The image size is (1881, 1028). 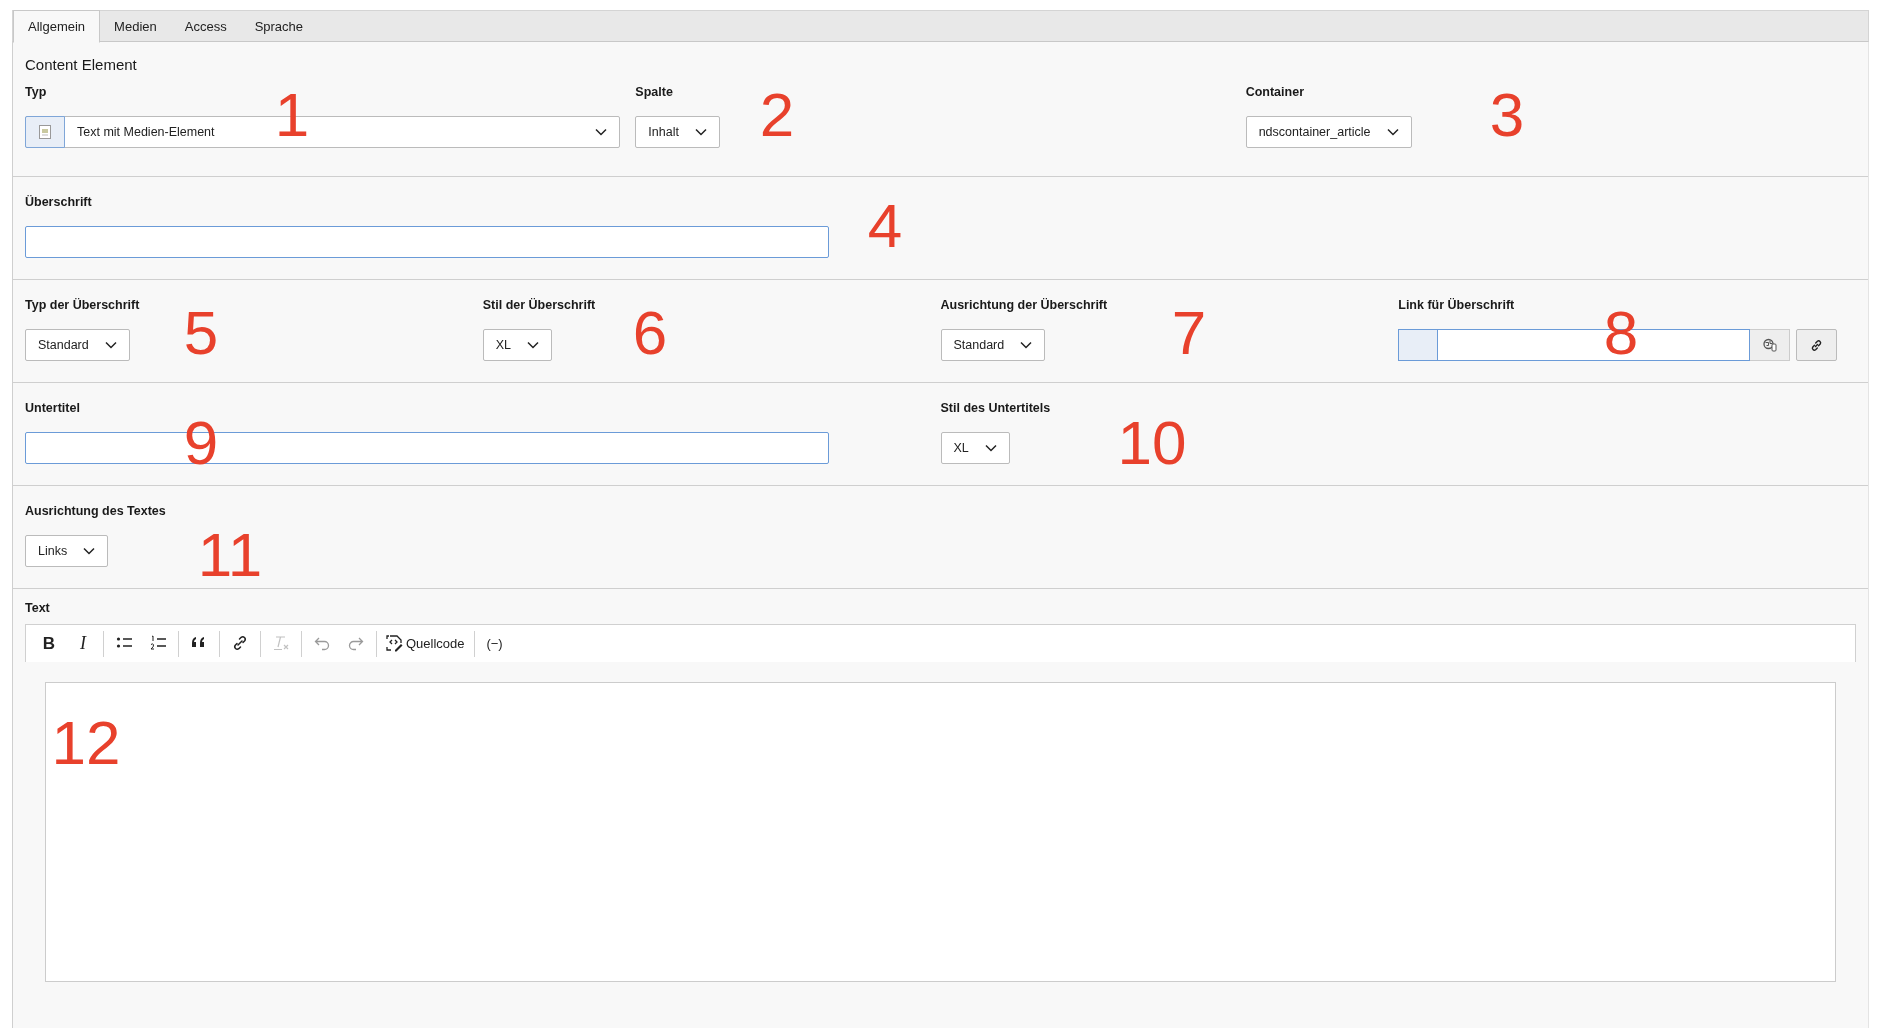 I want to click on annotation-number: 7, so click(x=1189, y=333).